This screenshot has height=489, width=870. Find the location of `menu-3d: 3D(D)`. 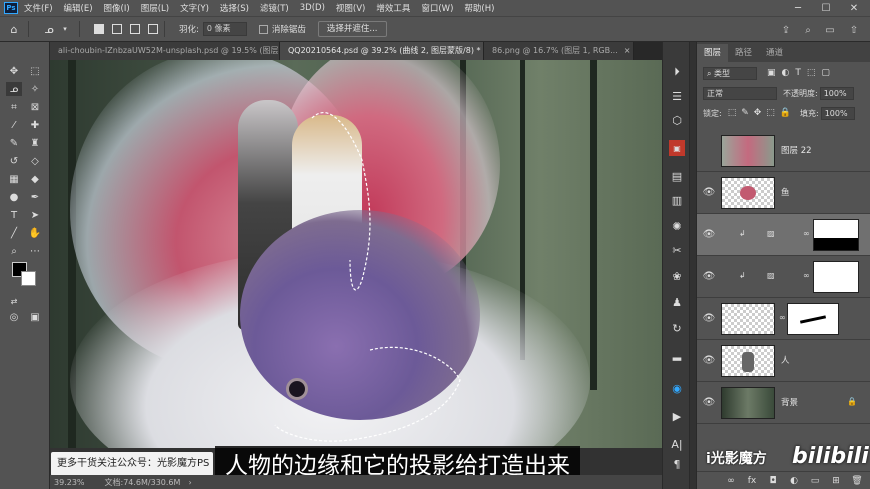

menu-3d: 3D(D) is located at coordinates (312, 8).